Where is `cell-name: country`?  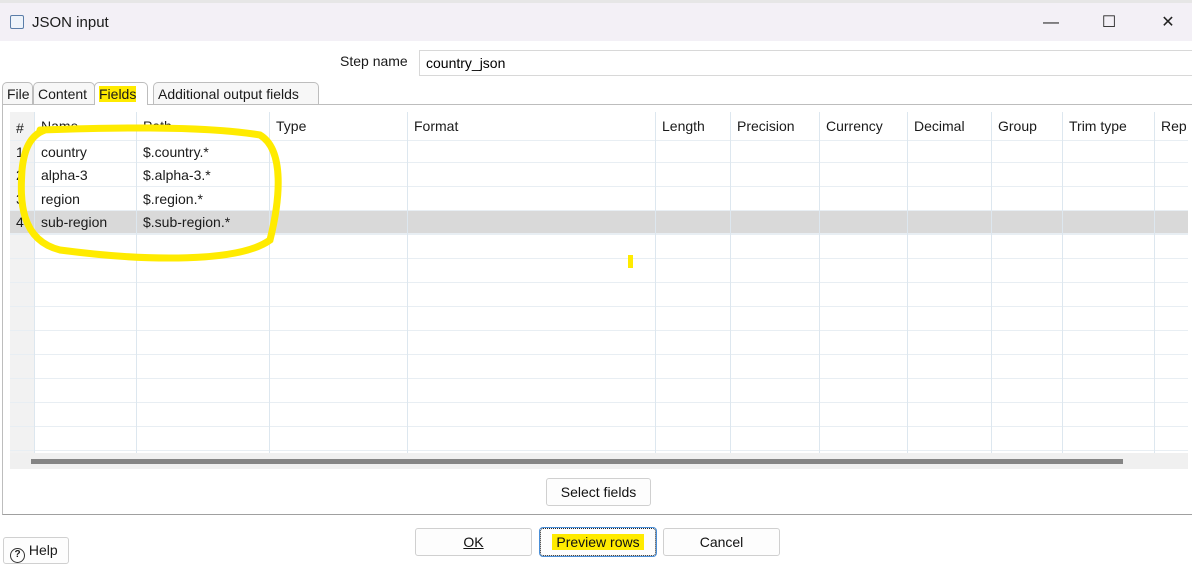 cell-name: country is located at coordinates (64, 152).